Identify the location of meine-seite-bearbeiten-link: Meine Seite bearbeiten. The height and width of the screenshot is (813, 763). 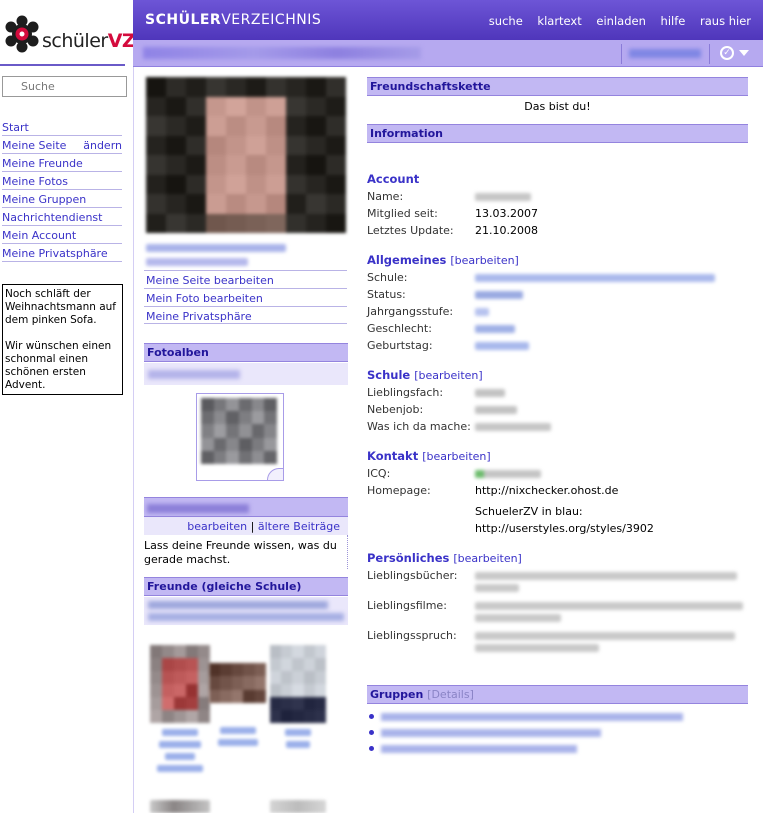
(245, 279).